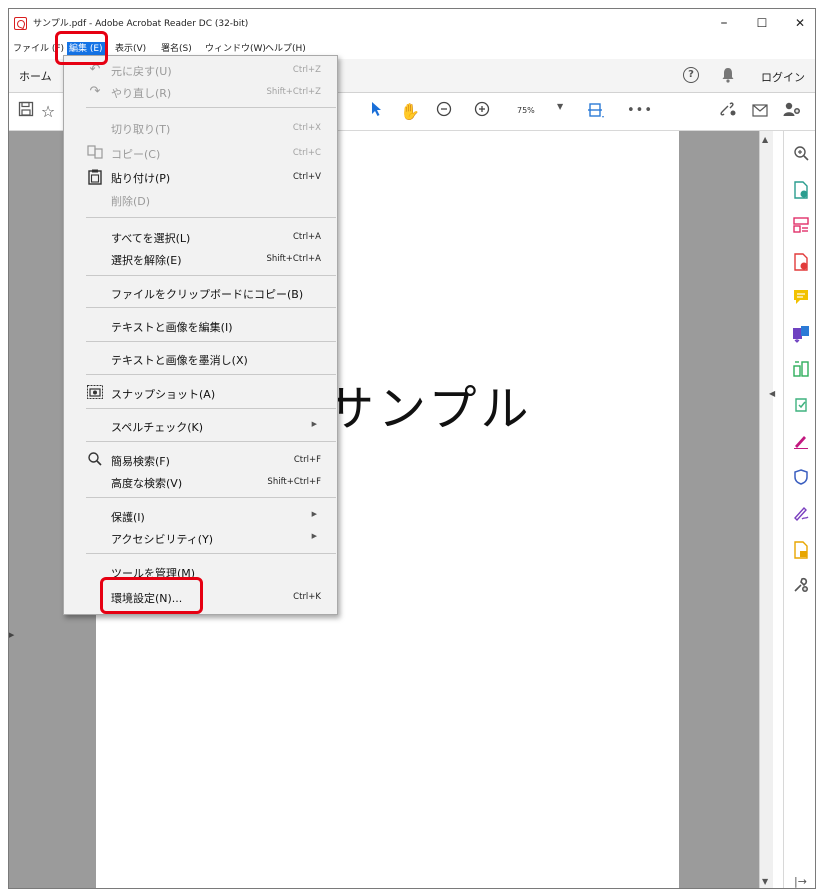 The width and height of the screenshot is (818, 891). What do you see at coordinates (526, 110) in the screenshot?
I see `zoom-level: 75%` at bounding box center [526, 110].